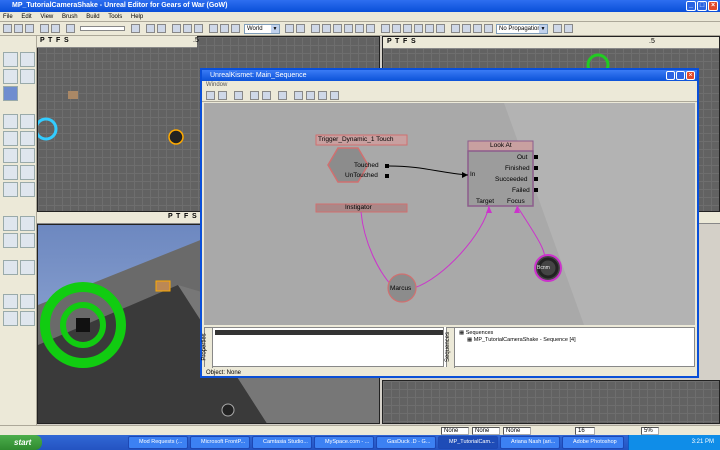 The height and width of the screenshot is (450, 720). I want to click on invert-selection-tool, so click(27, 318).